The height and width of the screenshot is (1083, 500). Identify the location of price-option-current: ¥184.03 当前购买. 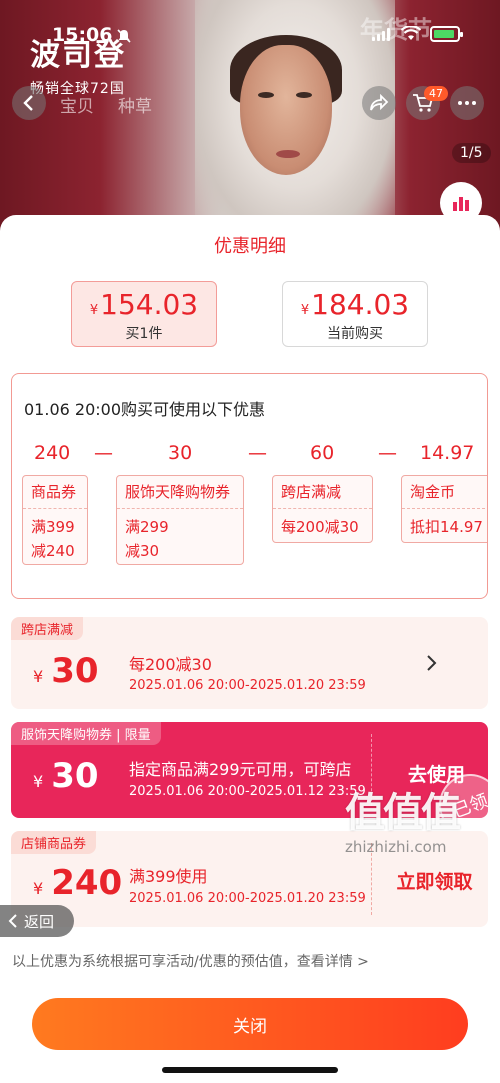
(355, 314).